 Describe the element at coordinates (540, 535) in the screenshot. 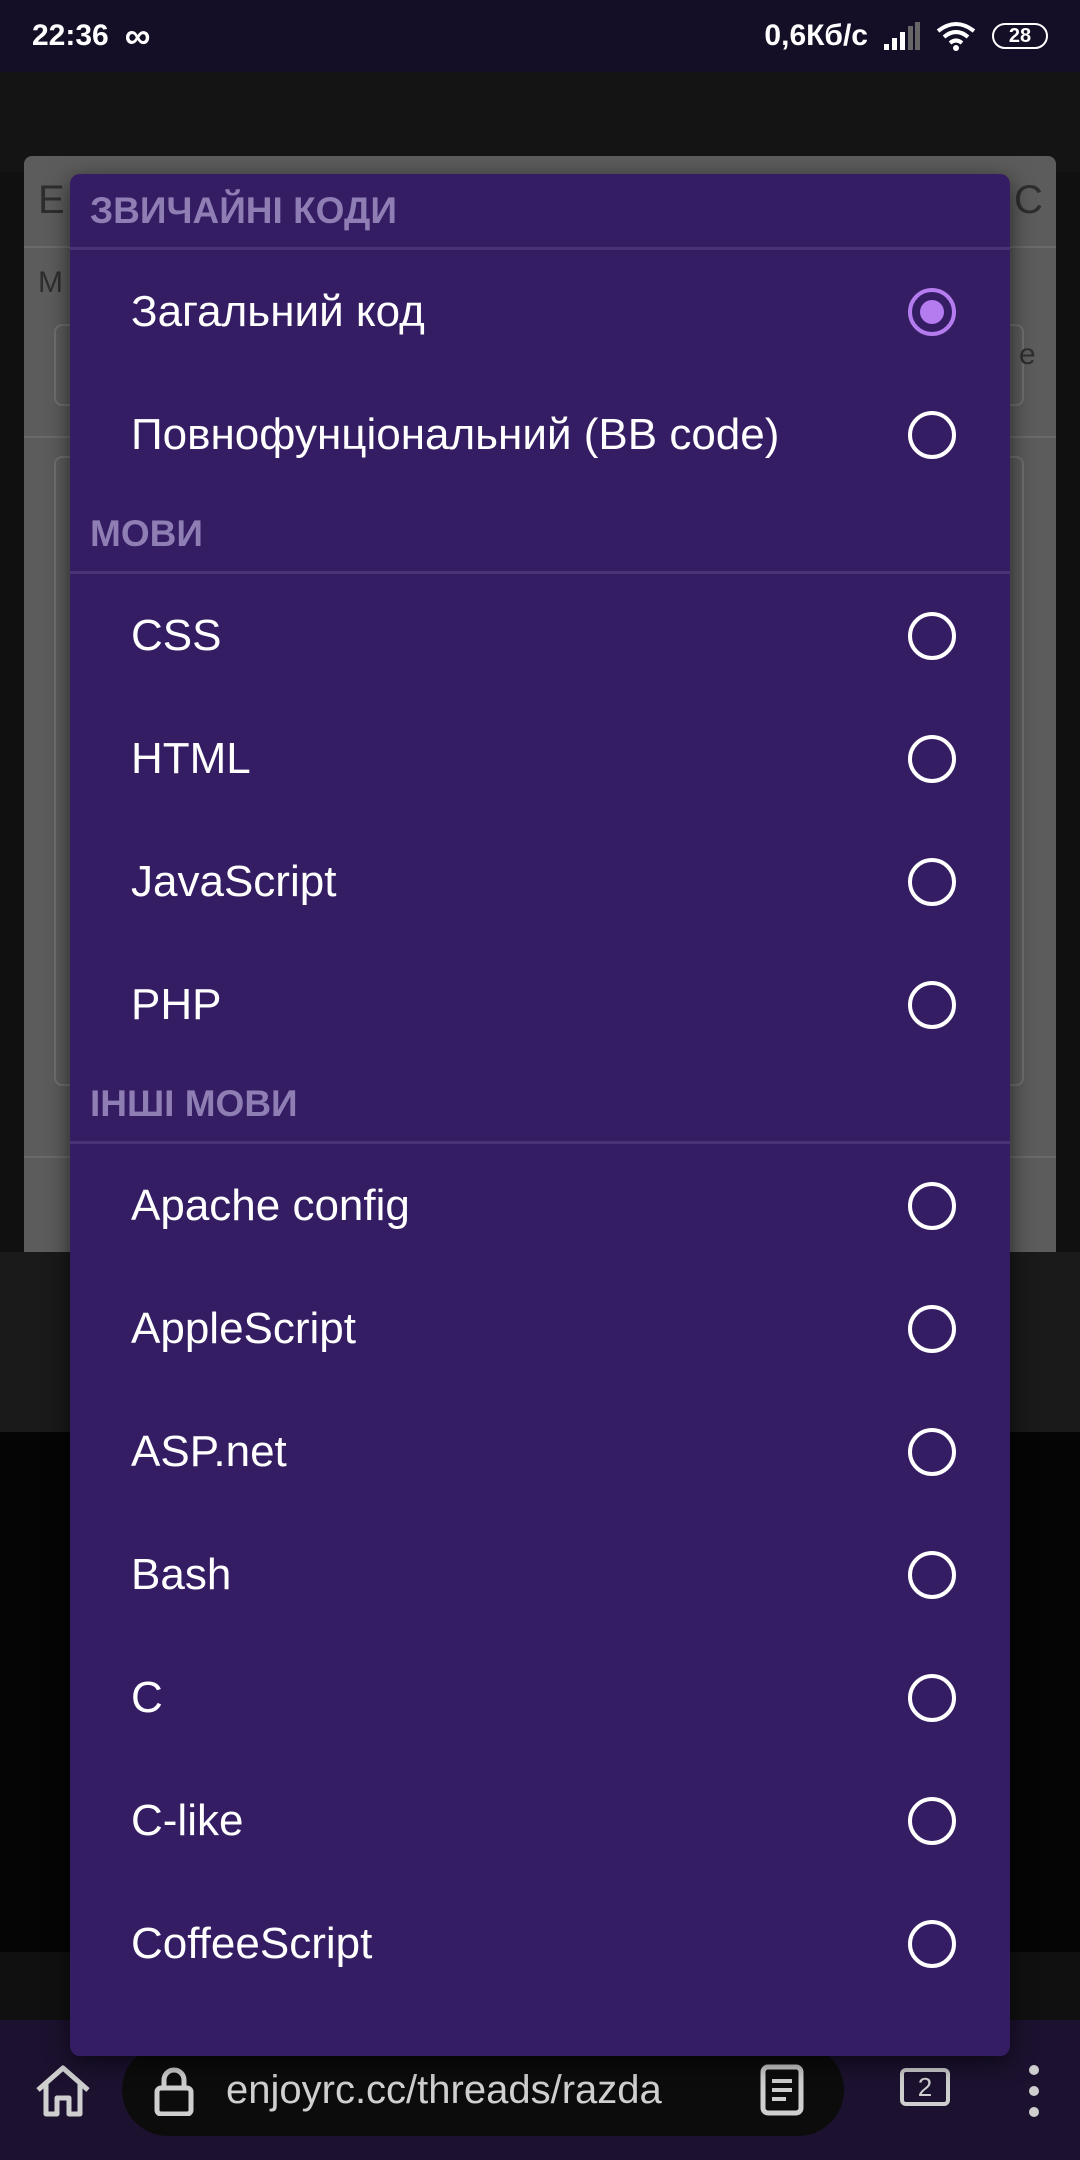

I see `section-header-languages: МОВИ` at that location.